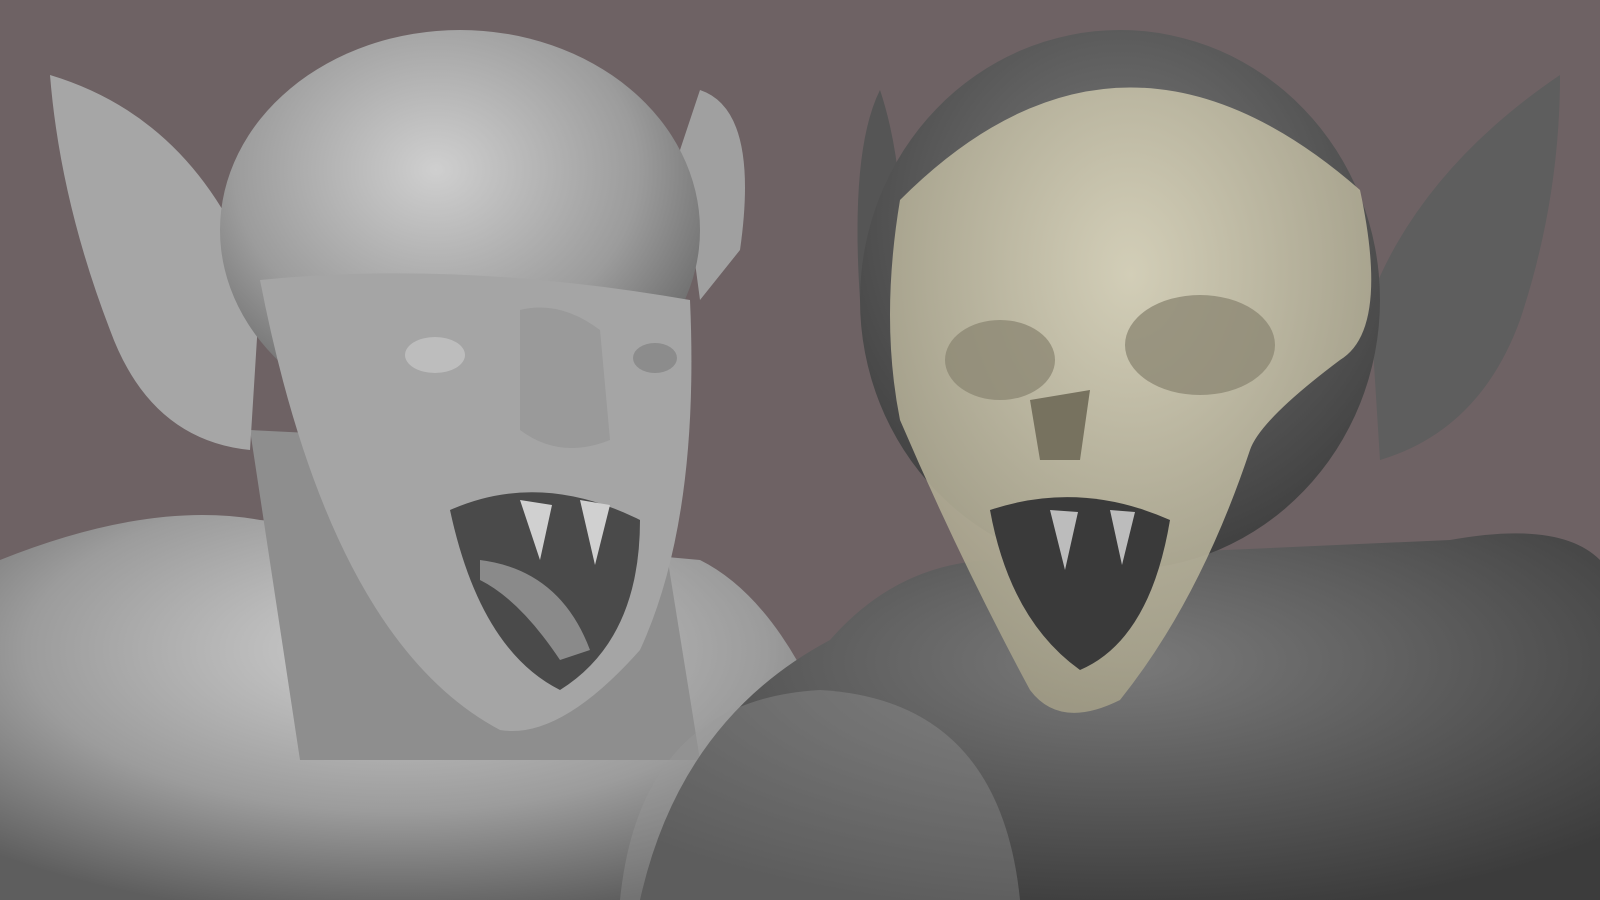  Describe the element at coordinates (1060, 425) in the screenshot. I see `skull-nasal-cavity` at that location.